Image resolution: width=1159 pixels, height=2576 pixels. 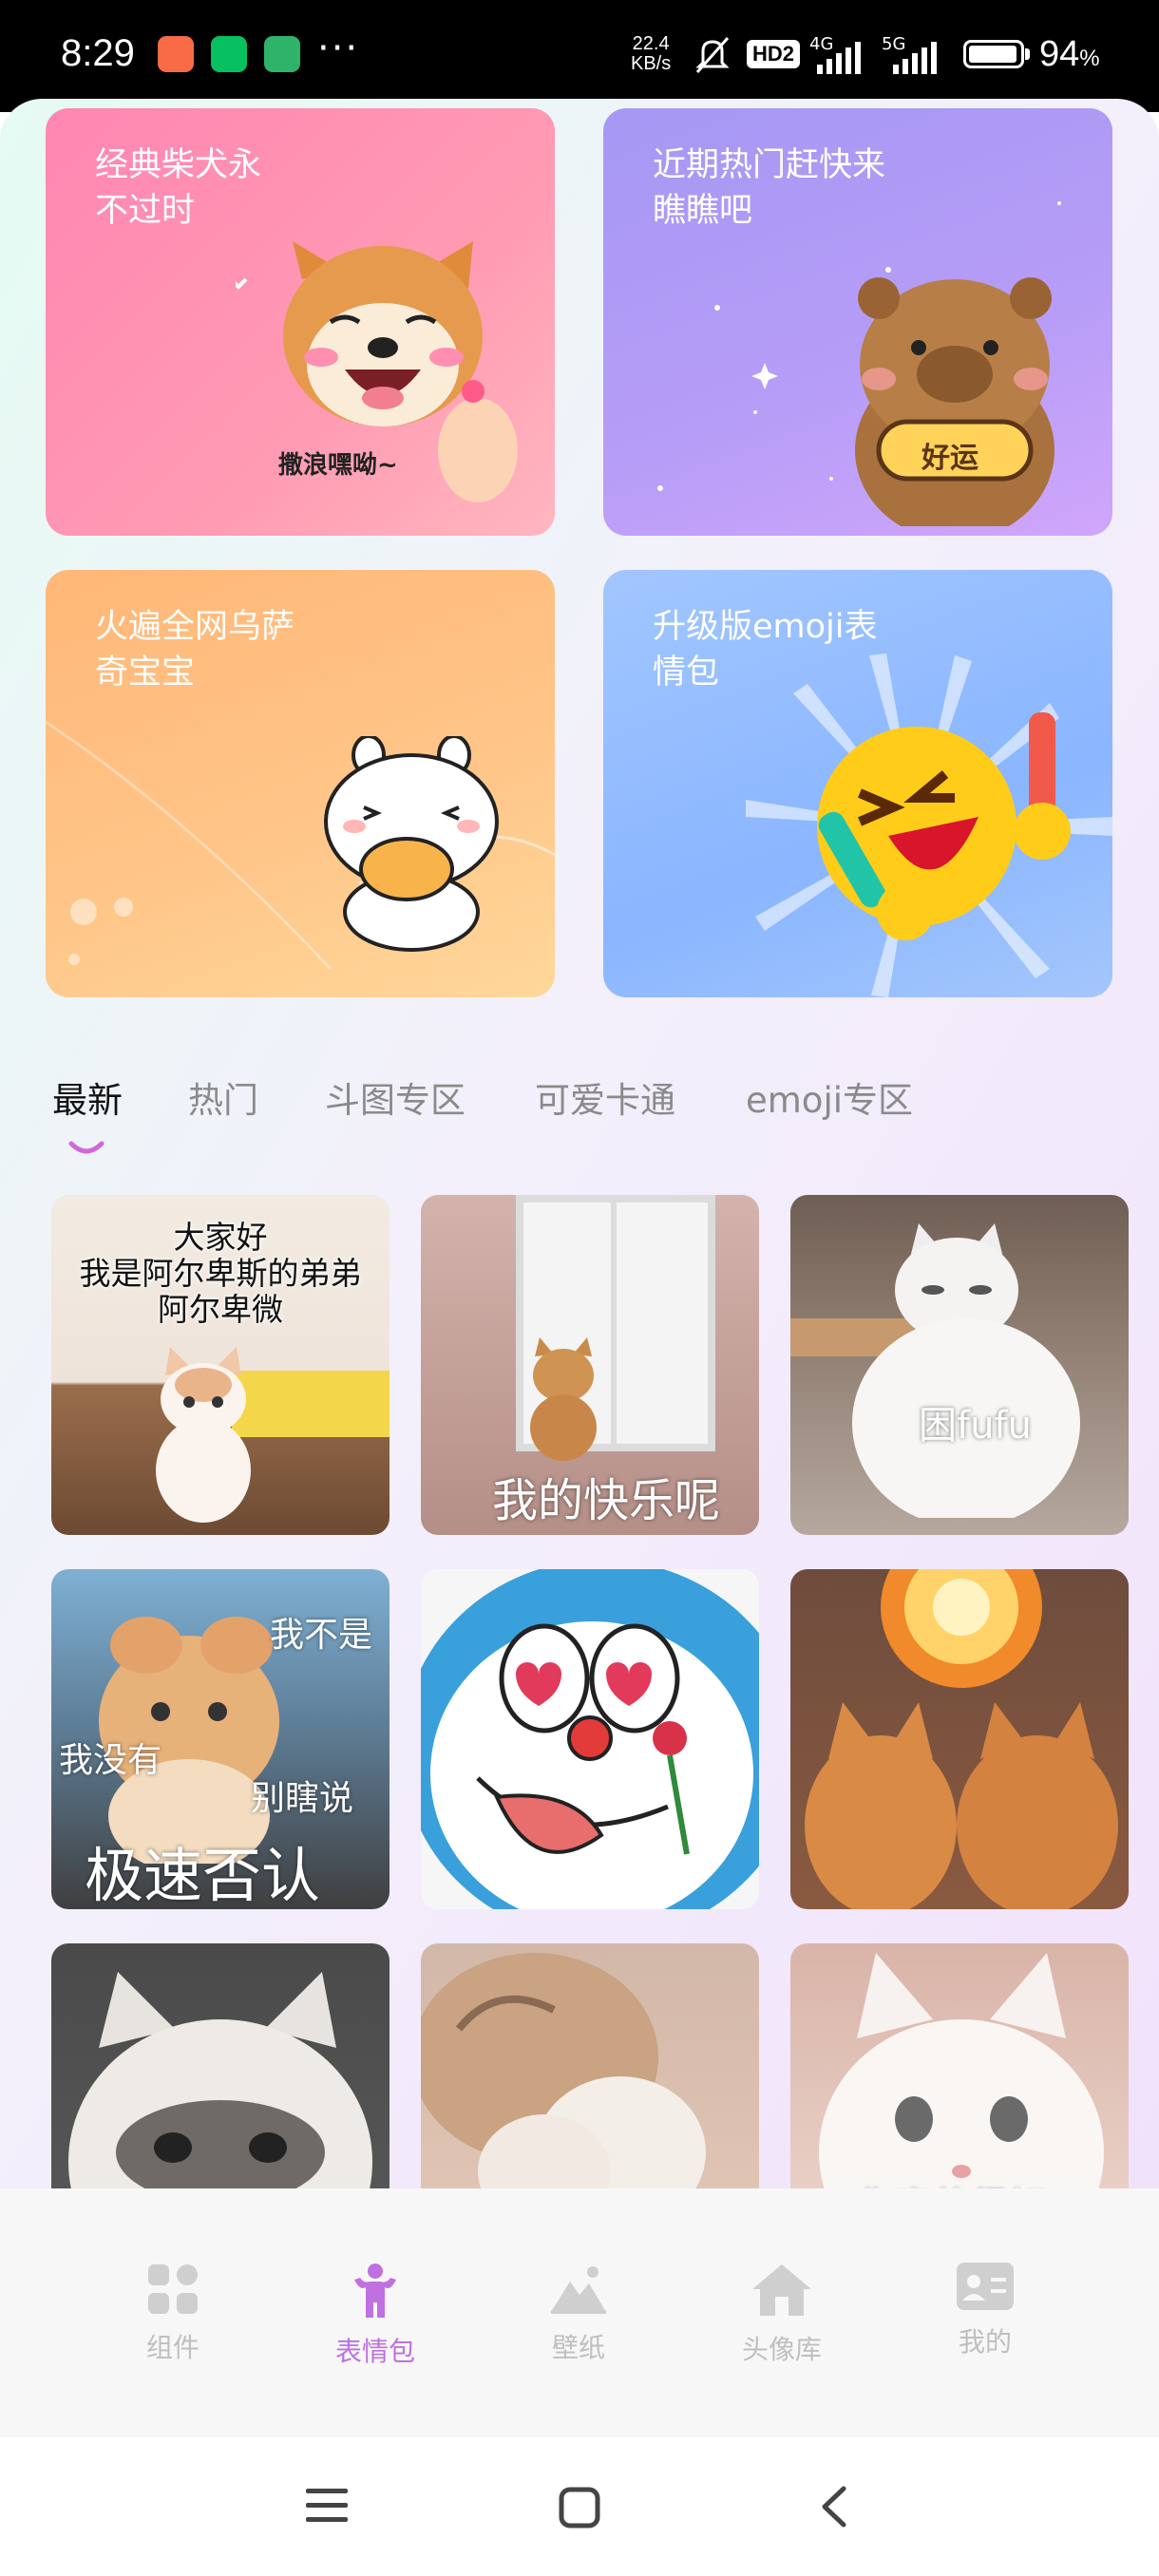 I want to click on nav-label: 壁纸, so click(x=578, y=2347).